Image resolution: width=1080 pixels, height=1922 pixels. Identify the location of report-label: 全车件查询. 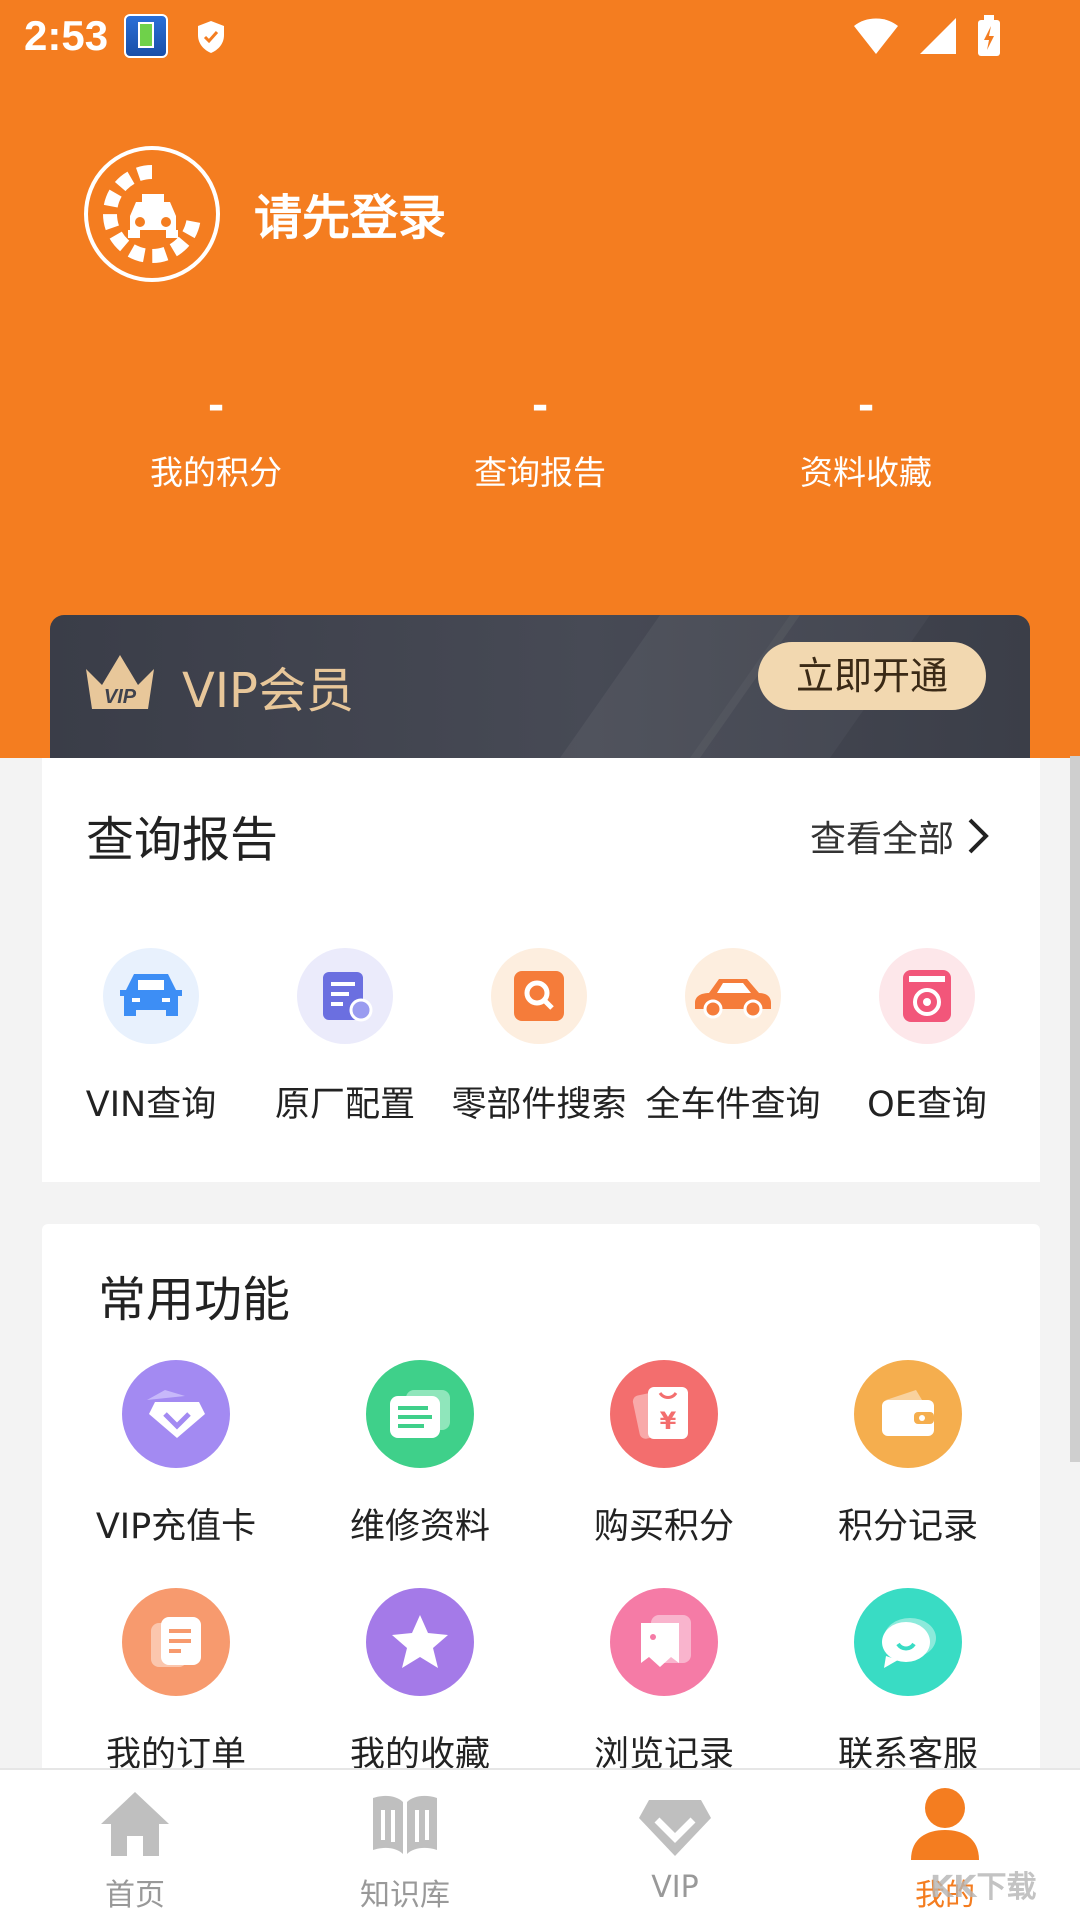
(733, 1105).